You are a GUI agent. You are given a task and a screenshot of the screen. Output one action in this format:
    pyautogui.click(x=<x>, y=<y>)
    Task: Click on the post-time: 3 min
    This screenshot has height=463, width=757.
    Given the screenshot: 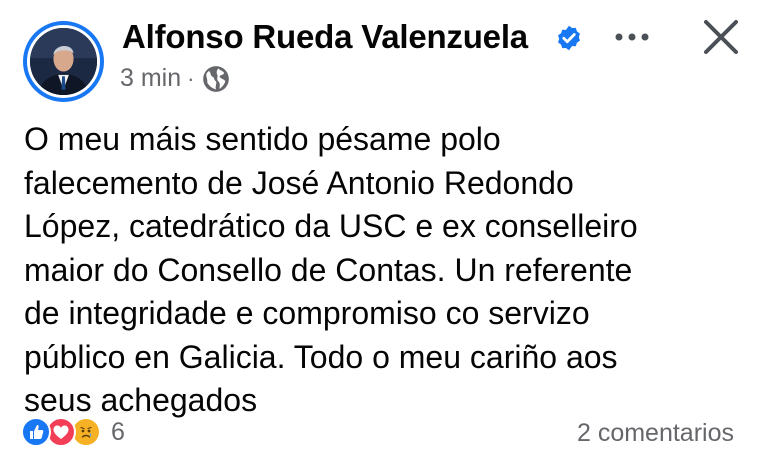 What is the action you would take?
    pyautogui.click(x=150, y=78)
    